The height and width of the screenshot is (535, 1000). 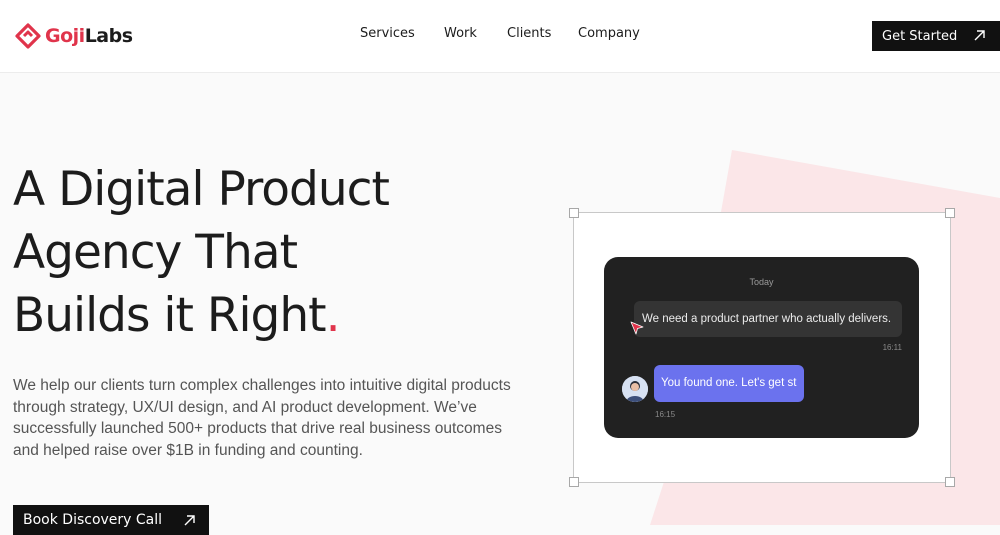 What do you see at coordinates (665, 414) in the screenshot?
I see `chat-message-time: 16:15` at bounding box center [665, 414].